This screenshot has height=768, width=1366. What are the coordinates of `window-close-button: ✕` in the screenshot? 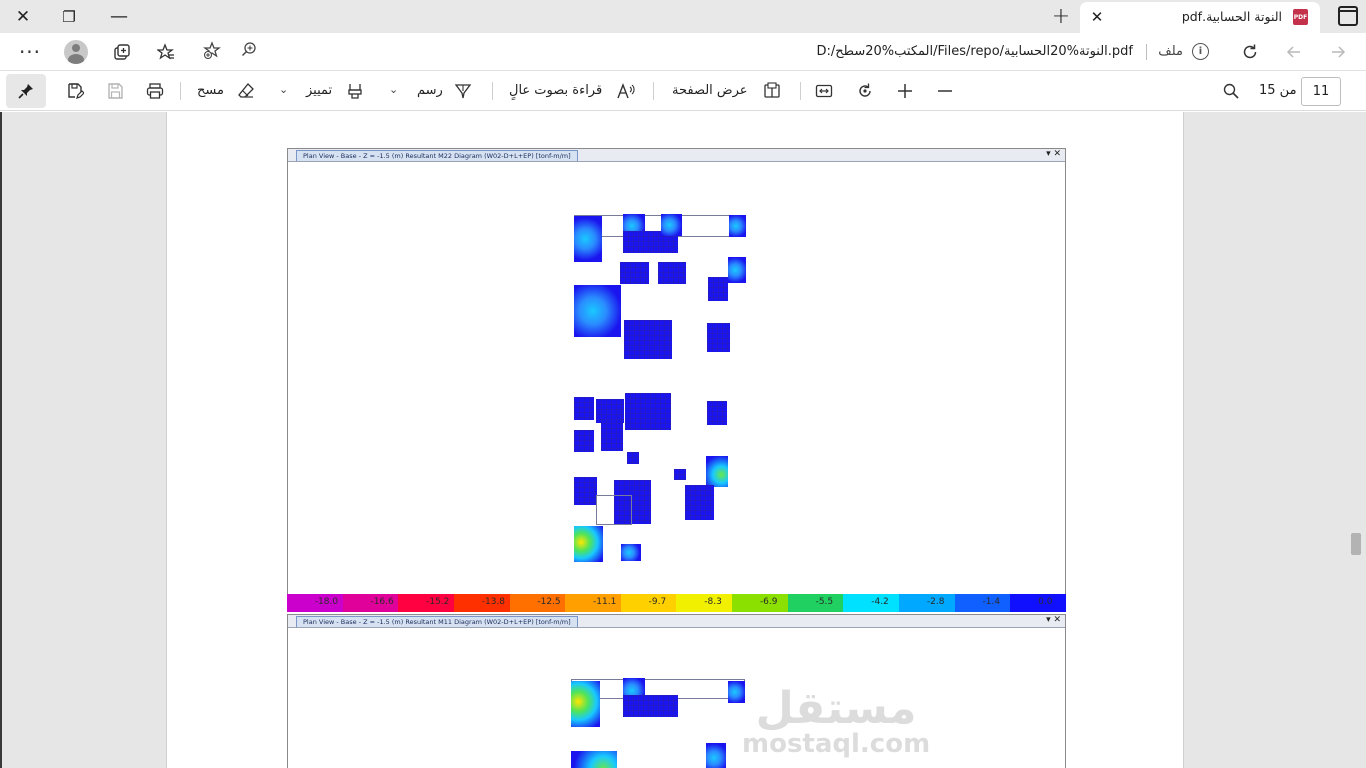 It's located at (23, 16).